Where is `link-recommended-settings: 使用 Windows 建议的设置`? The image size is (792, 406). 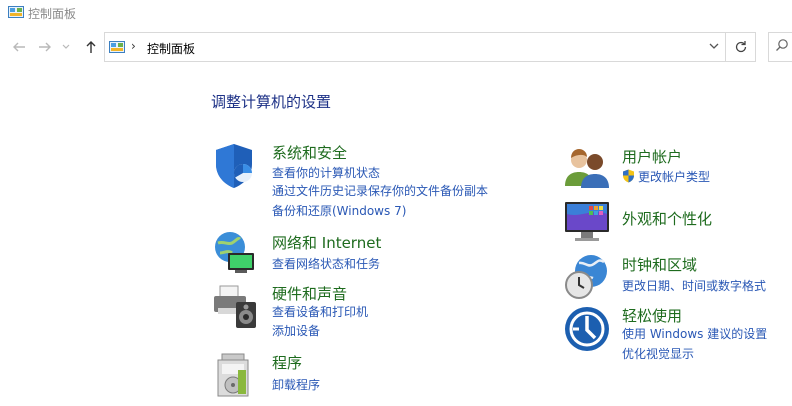 link-recommended-settings: 使用 Windows 建议的设置 is located at coordinates (694, 333).